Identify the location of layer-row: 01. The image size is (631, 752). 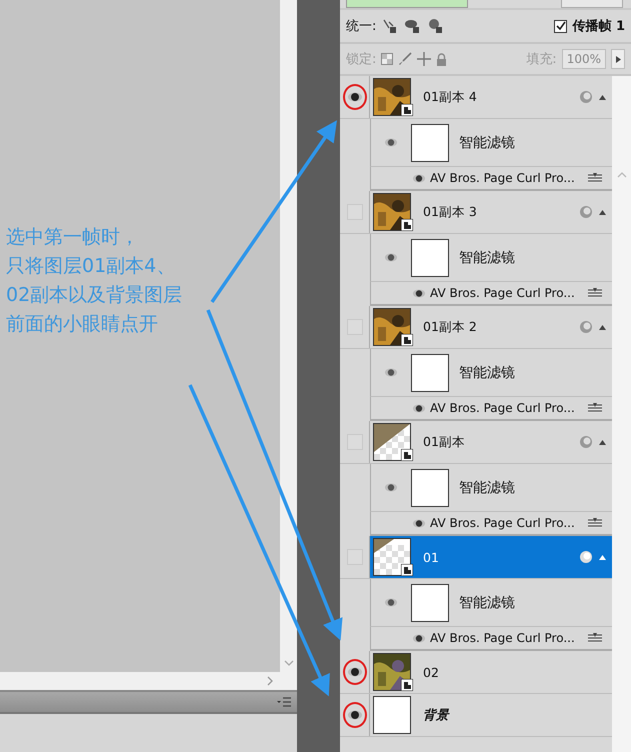
(476, 557).